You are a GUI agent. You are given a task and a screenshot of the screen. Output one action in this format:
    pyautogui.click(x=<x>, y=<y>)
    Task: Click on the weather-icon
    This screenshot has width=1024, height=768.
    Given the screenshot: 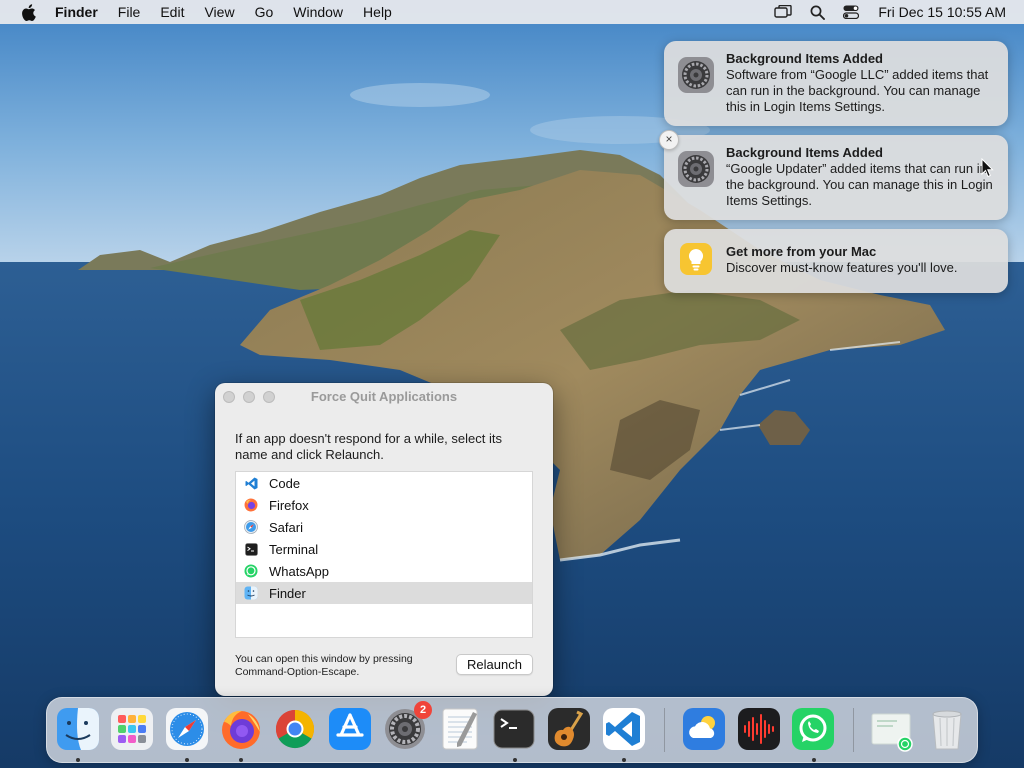 What is the action you would take?
    pyautogui.click(x=704, y=729)
    